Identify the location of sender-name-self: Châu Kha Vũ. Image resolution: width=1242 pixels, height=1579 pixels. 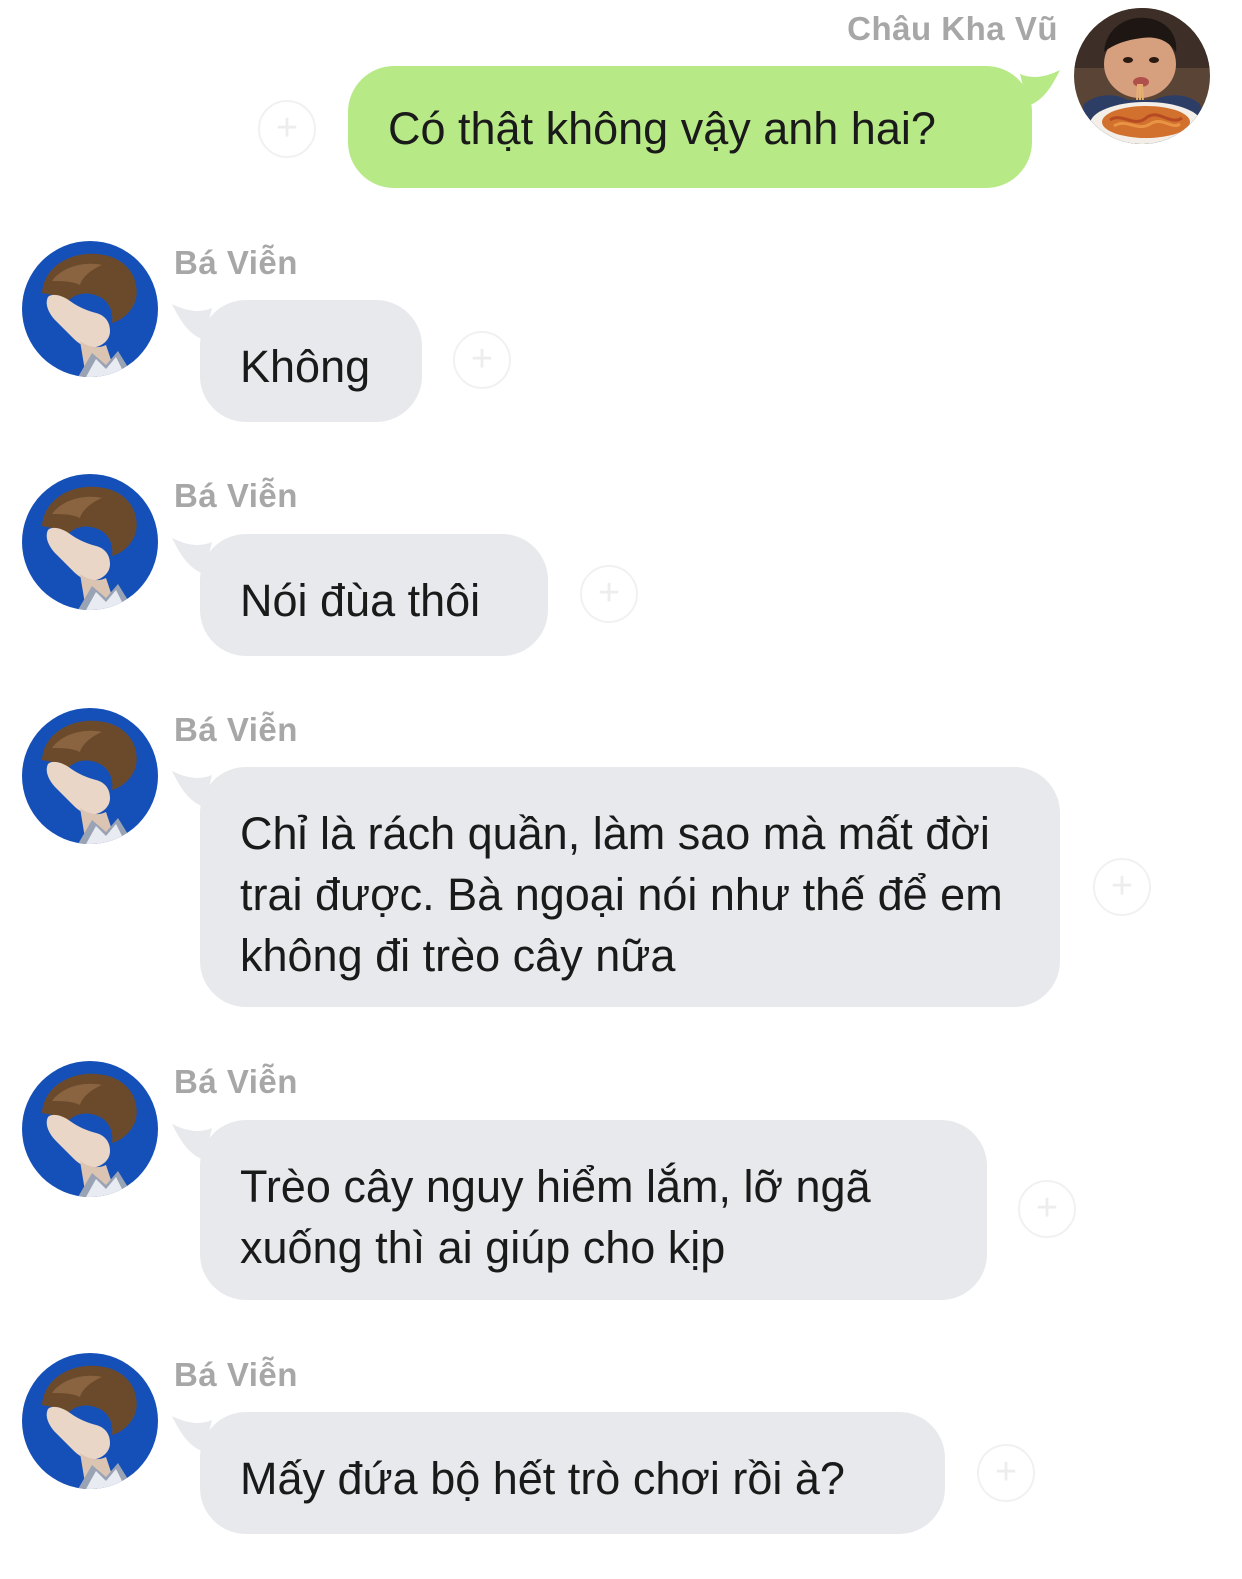
(952, 28).